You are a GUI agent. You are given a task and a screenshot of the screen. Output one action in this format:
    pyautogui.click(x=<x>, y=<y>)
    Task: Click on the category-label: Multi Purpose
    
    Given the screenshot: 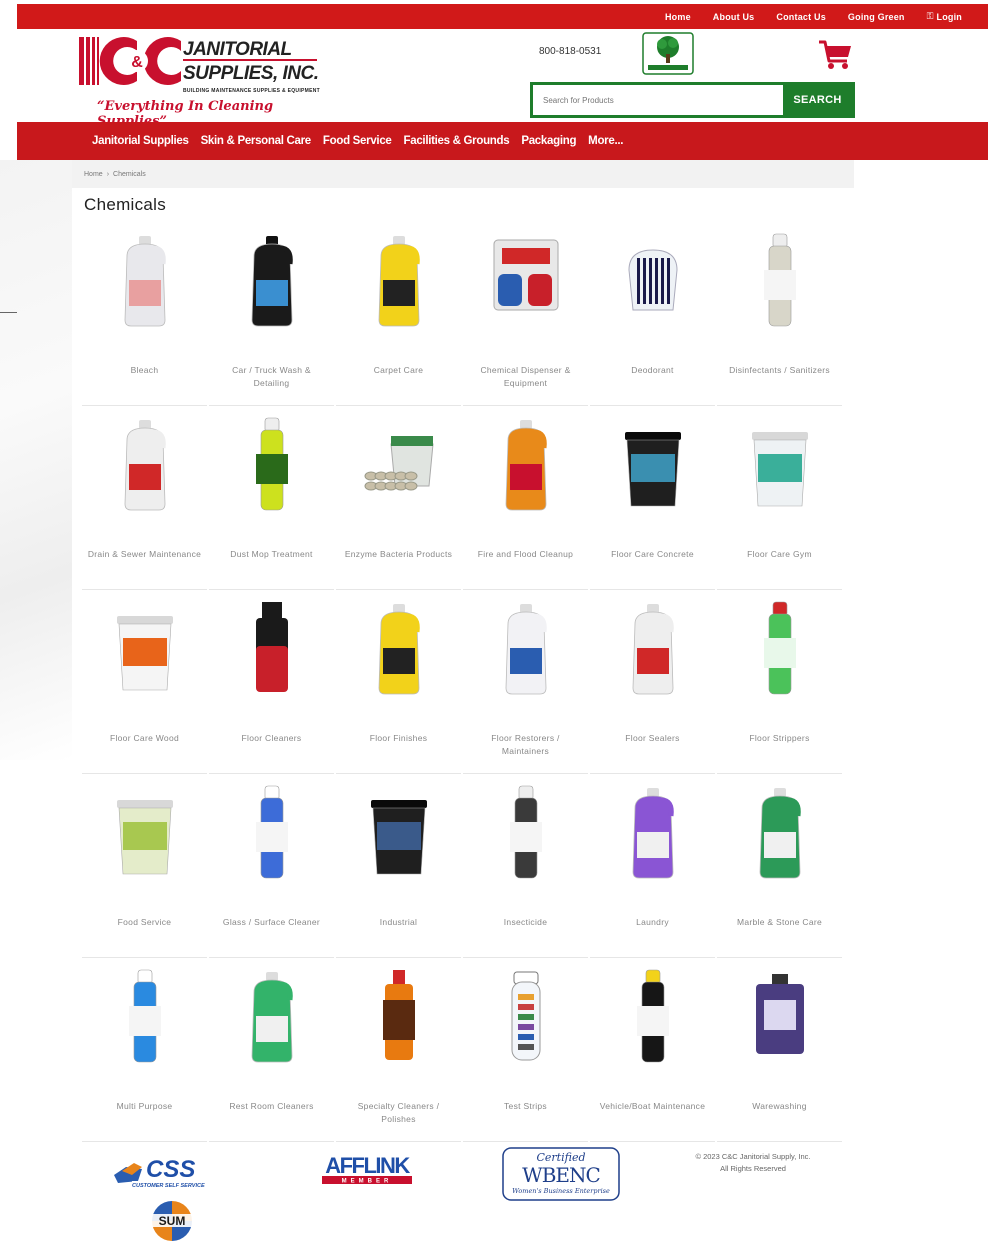 What is the action you would take?
    pyautogui.click(x=144, y=1106)
    